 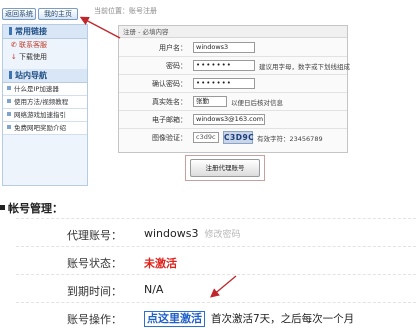 I want to click on account-action-value: 点这里激活 首次激活7天，之后每次一个月, so click(x=249, y=319).